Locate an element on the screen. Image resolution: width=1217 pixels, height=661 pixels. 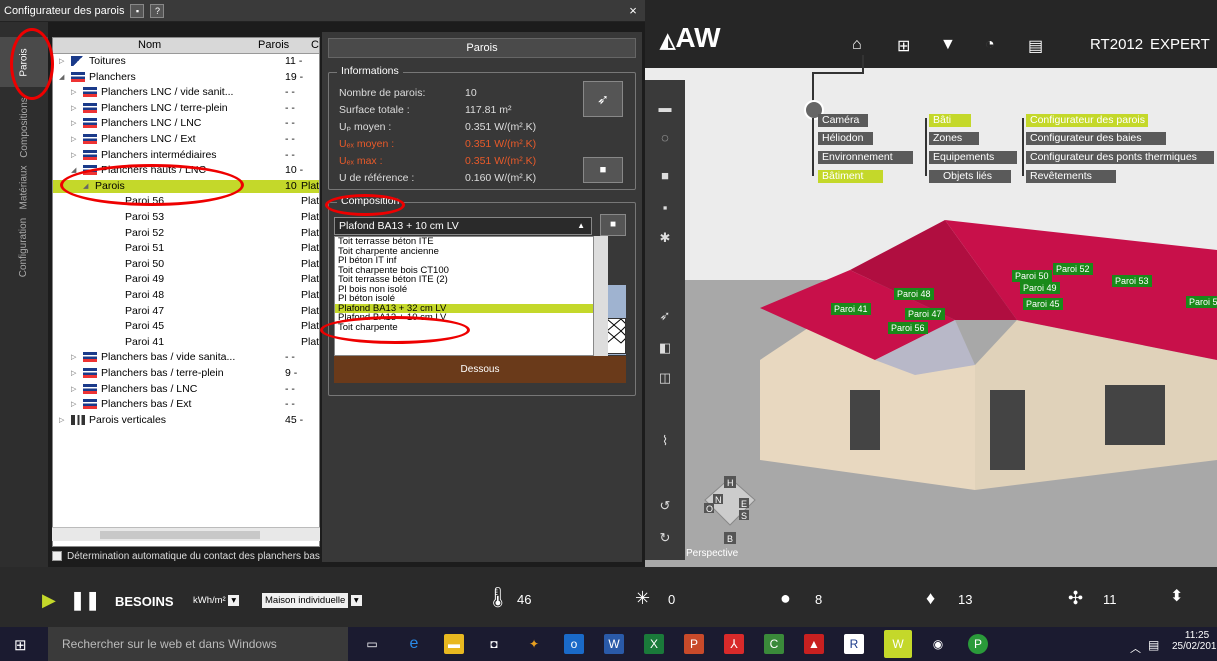
grid-icon: ⊞ is located at coordinates (903, 46).